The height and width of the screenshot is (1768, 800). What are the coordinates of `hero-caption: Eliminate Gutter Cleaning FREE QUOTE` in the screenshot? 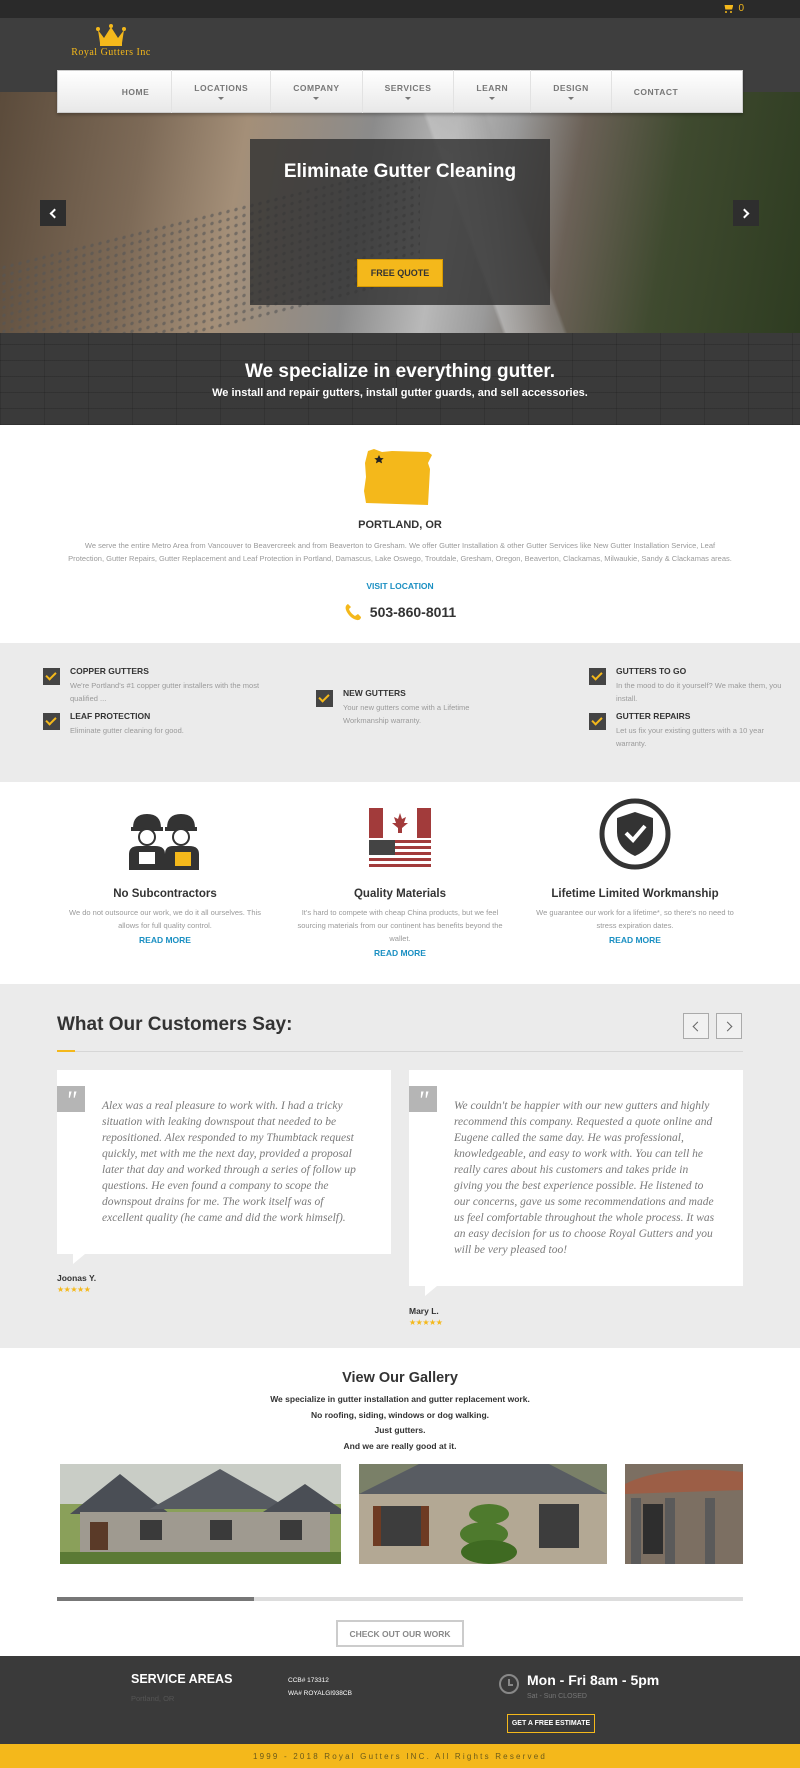 It's located at (400, 222).